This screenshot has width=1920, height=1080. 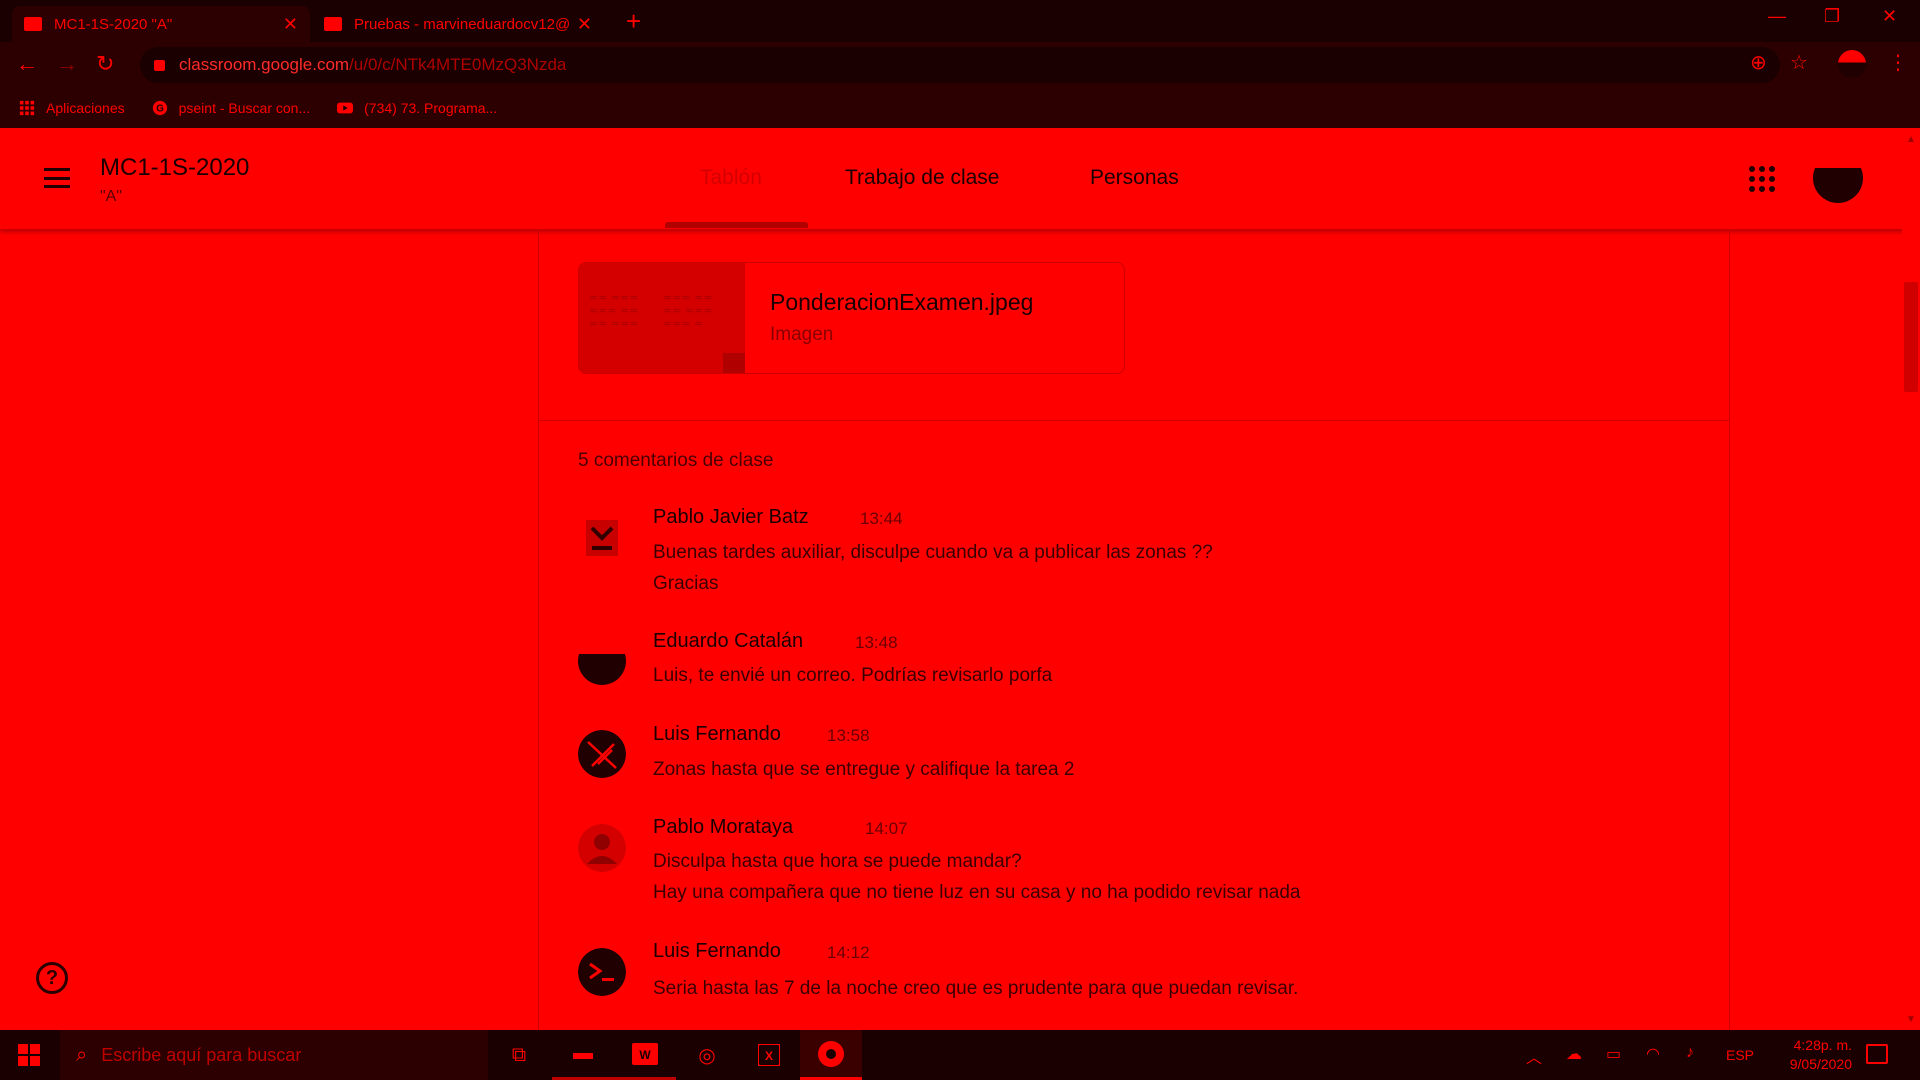 What do you see at coordinates (519, 1055) in the screenshot?
I see `task-view-icon: ⧉` at bounding box center [519, 1055].